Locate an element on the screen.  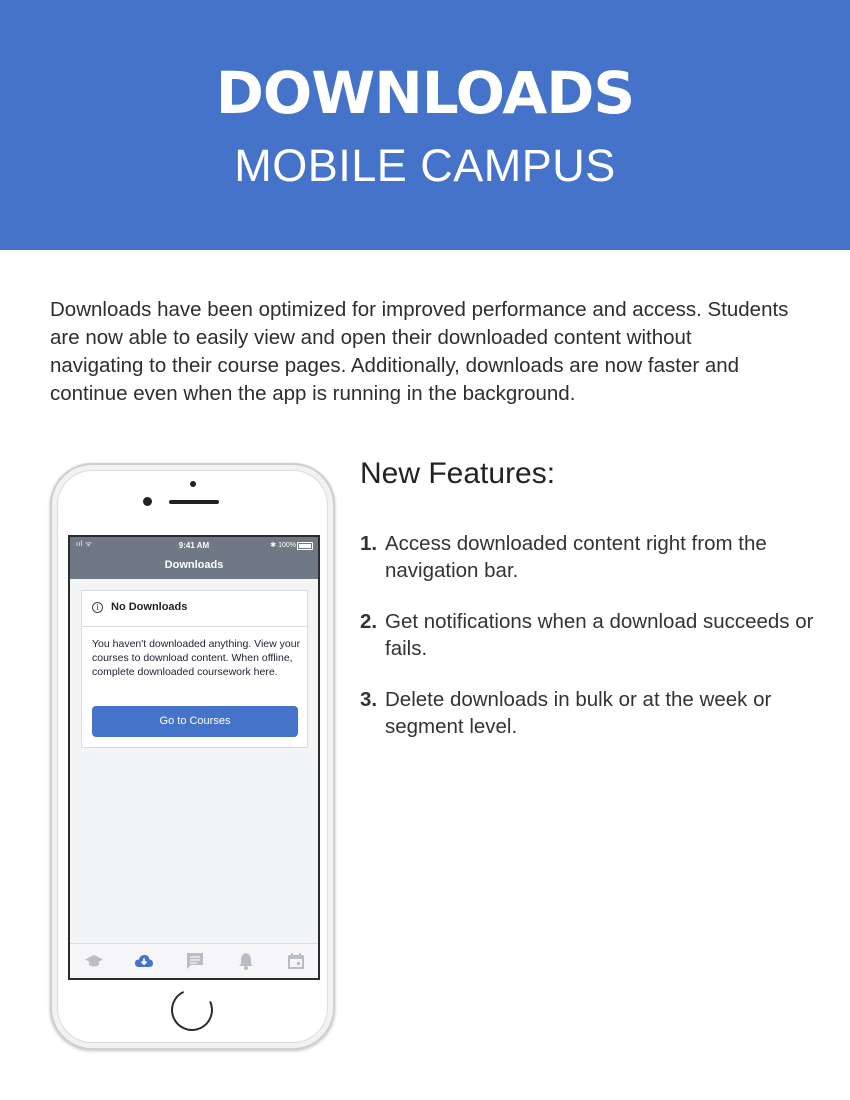
cloud-download-icon is located at coordinates (144, 961).